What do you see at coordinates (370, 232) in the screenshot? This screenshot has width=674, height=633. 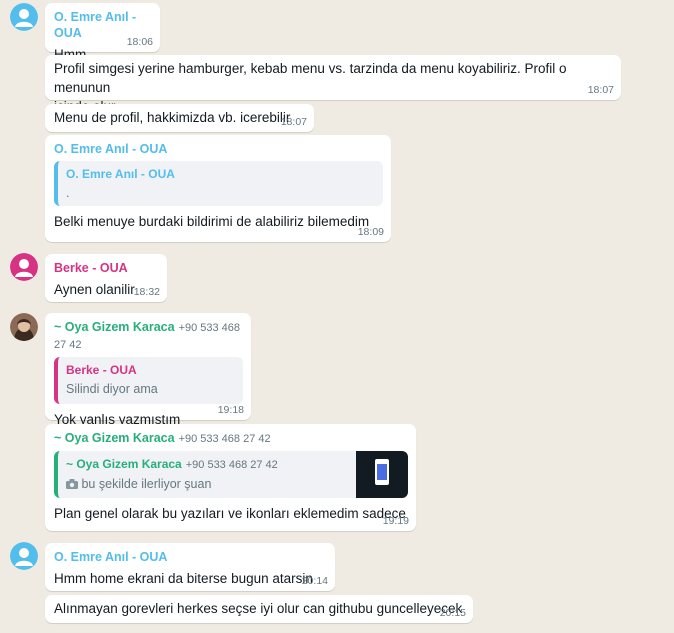 I see `message-time: 18:09` at bounding box center [370, 232].